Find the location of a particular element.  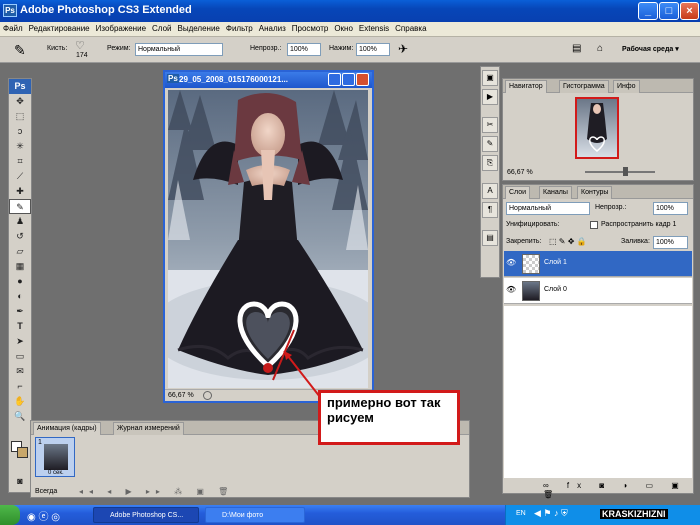

menu-edit: Редактирование is located at coordinates (59, 28).